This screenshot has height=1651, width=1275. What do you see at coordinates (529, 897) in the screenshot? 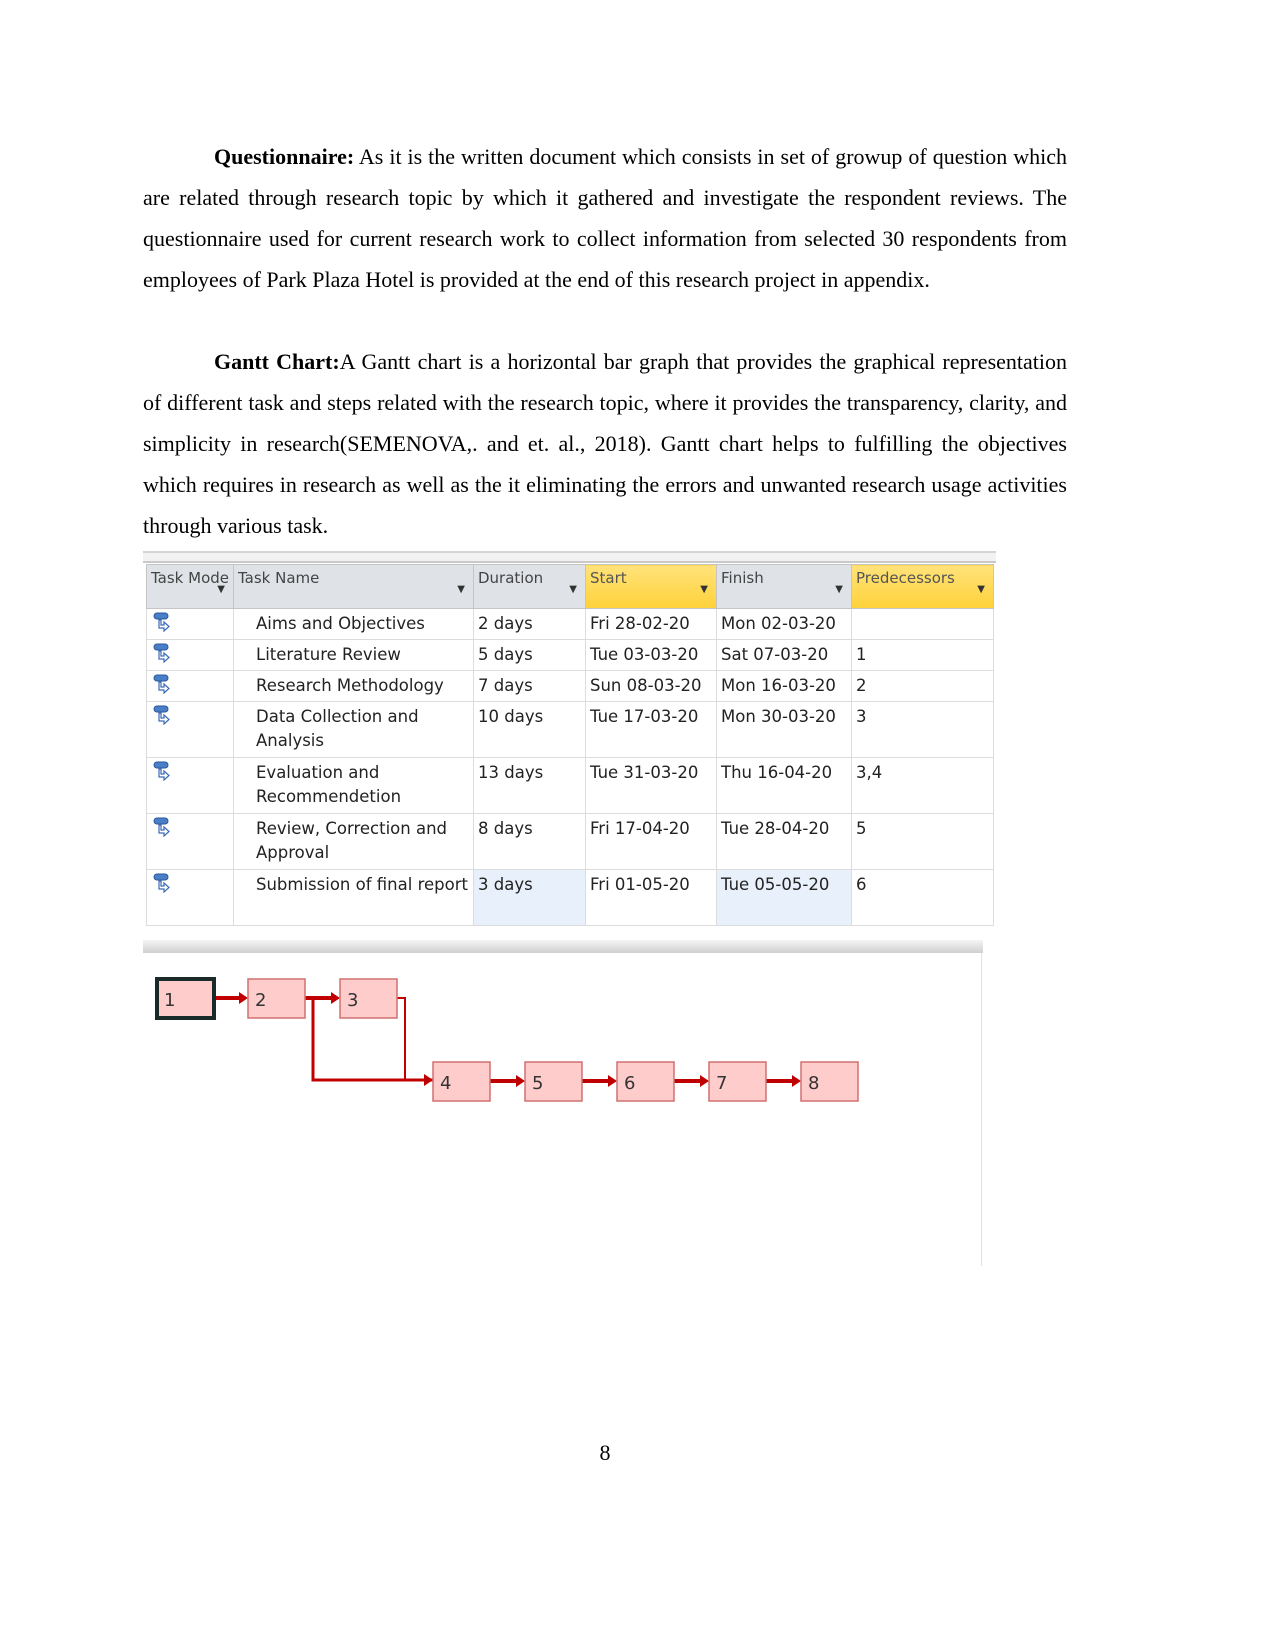
I see `duration-cell: 3 days` at bounding box center [529, 897].